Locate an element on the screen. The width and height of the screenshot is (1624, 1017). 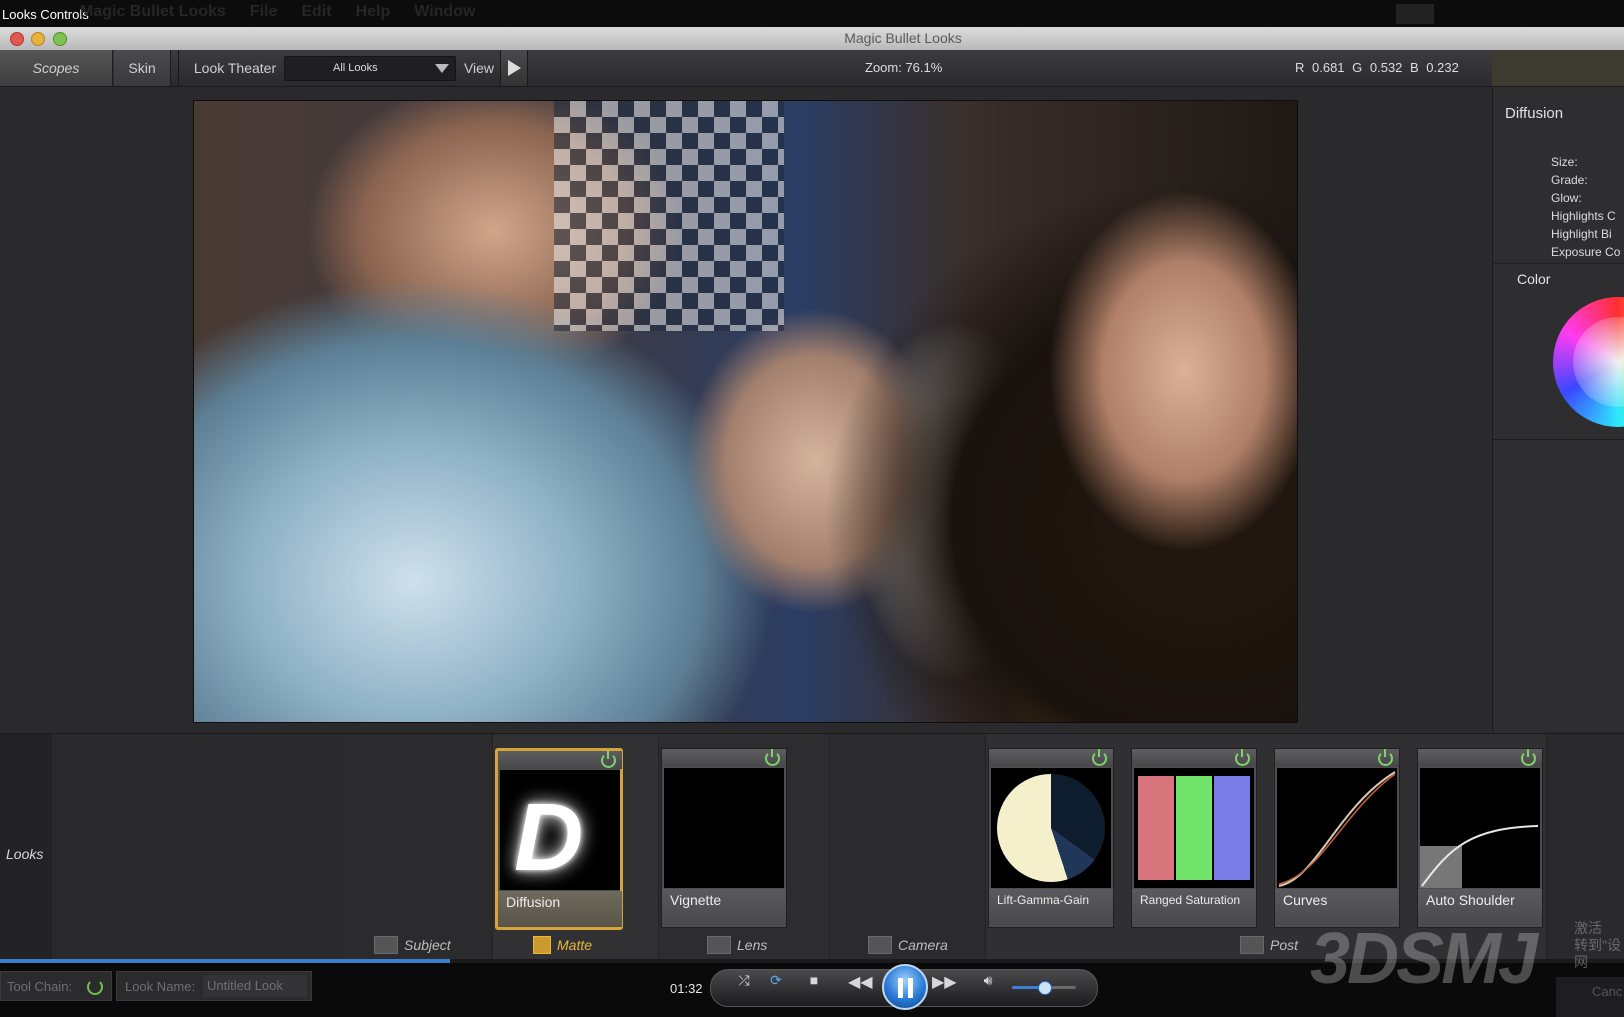
matte-icon is located at coordinates (542, 945).